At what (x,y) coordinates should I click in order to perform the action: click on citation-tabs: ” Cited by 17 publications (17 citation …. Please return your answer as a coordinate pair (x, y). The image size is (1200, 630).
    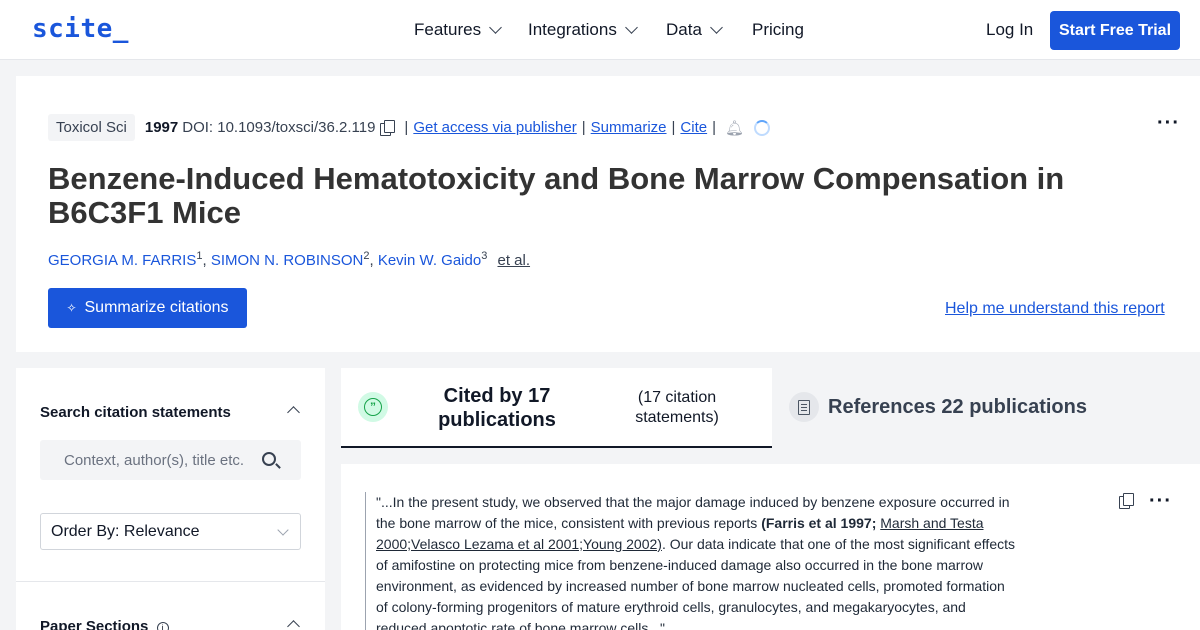
    Looking at the image, I should click on (770, 408).